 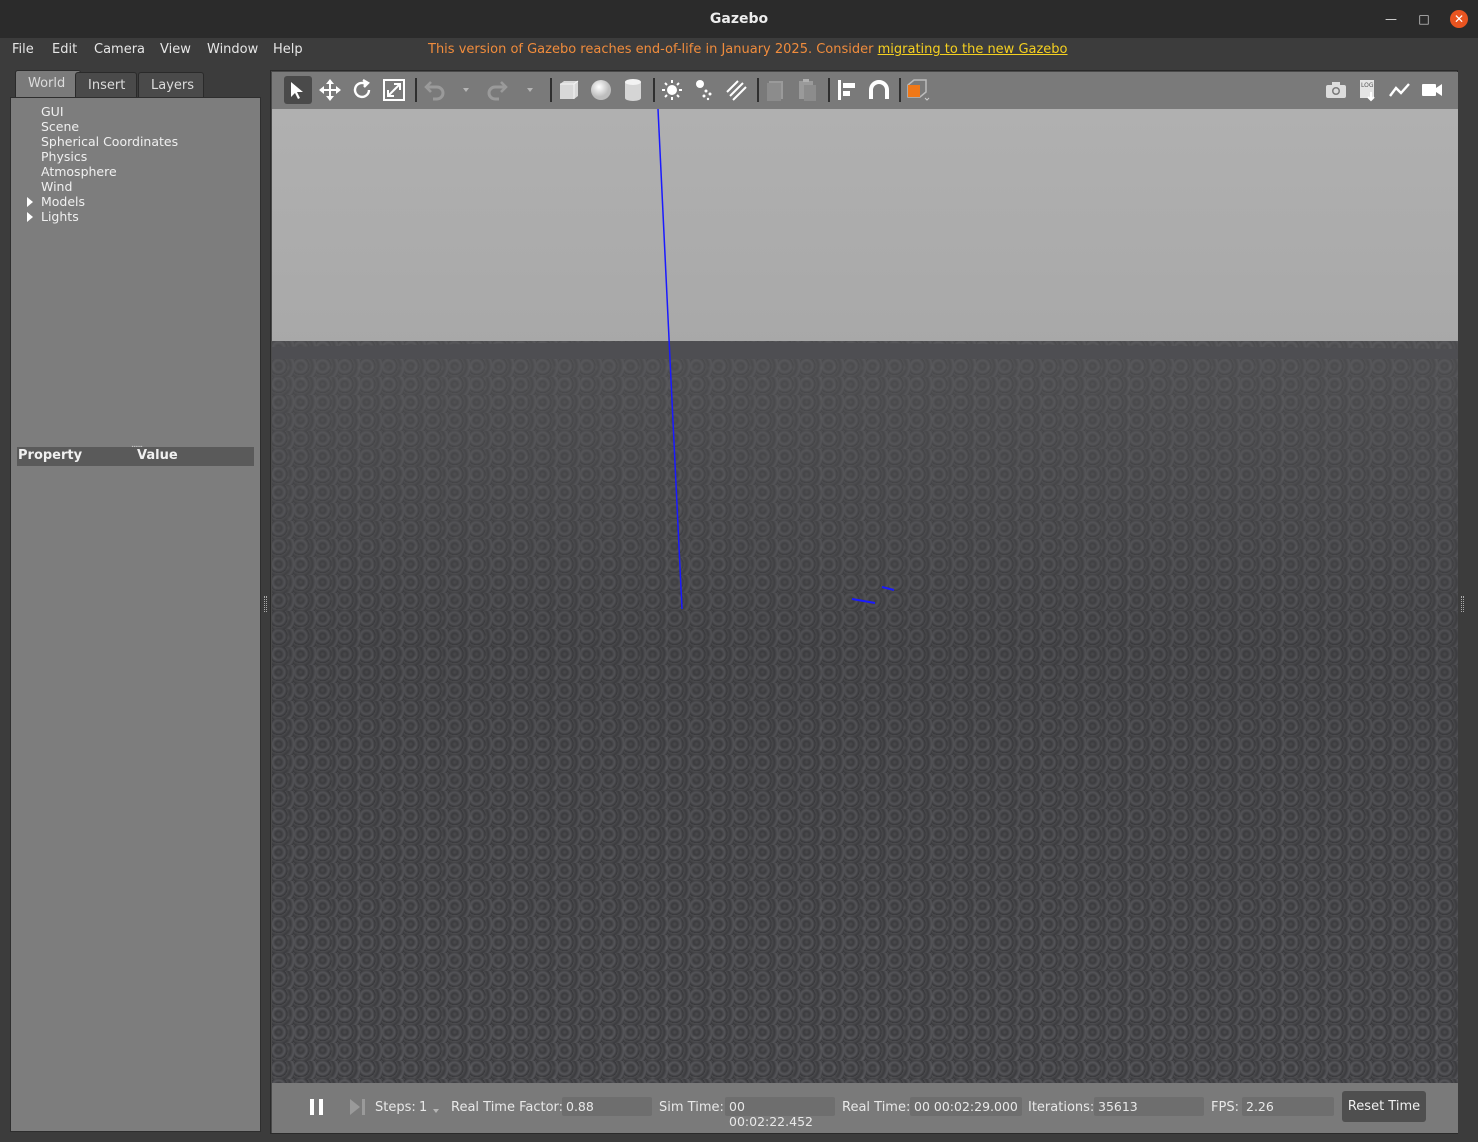 What do you see at coordinates (102, 126) in the screenshot?
I see `tree-item-scene: Scene` at bounding box center [102, 126].